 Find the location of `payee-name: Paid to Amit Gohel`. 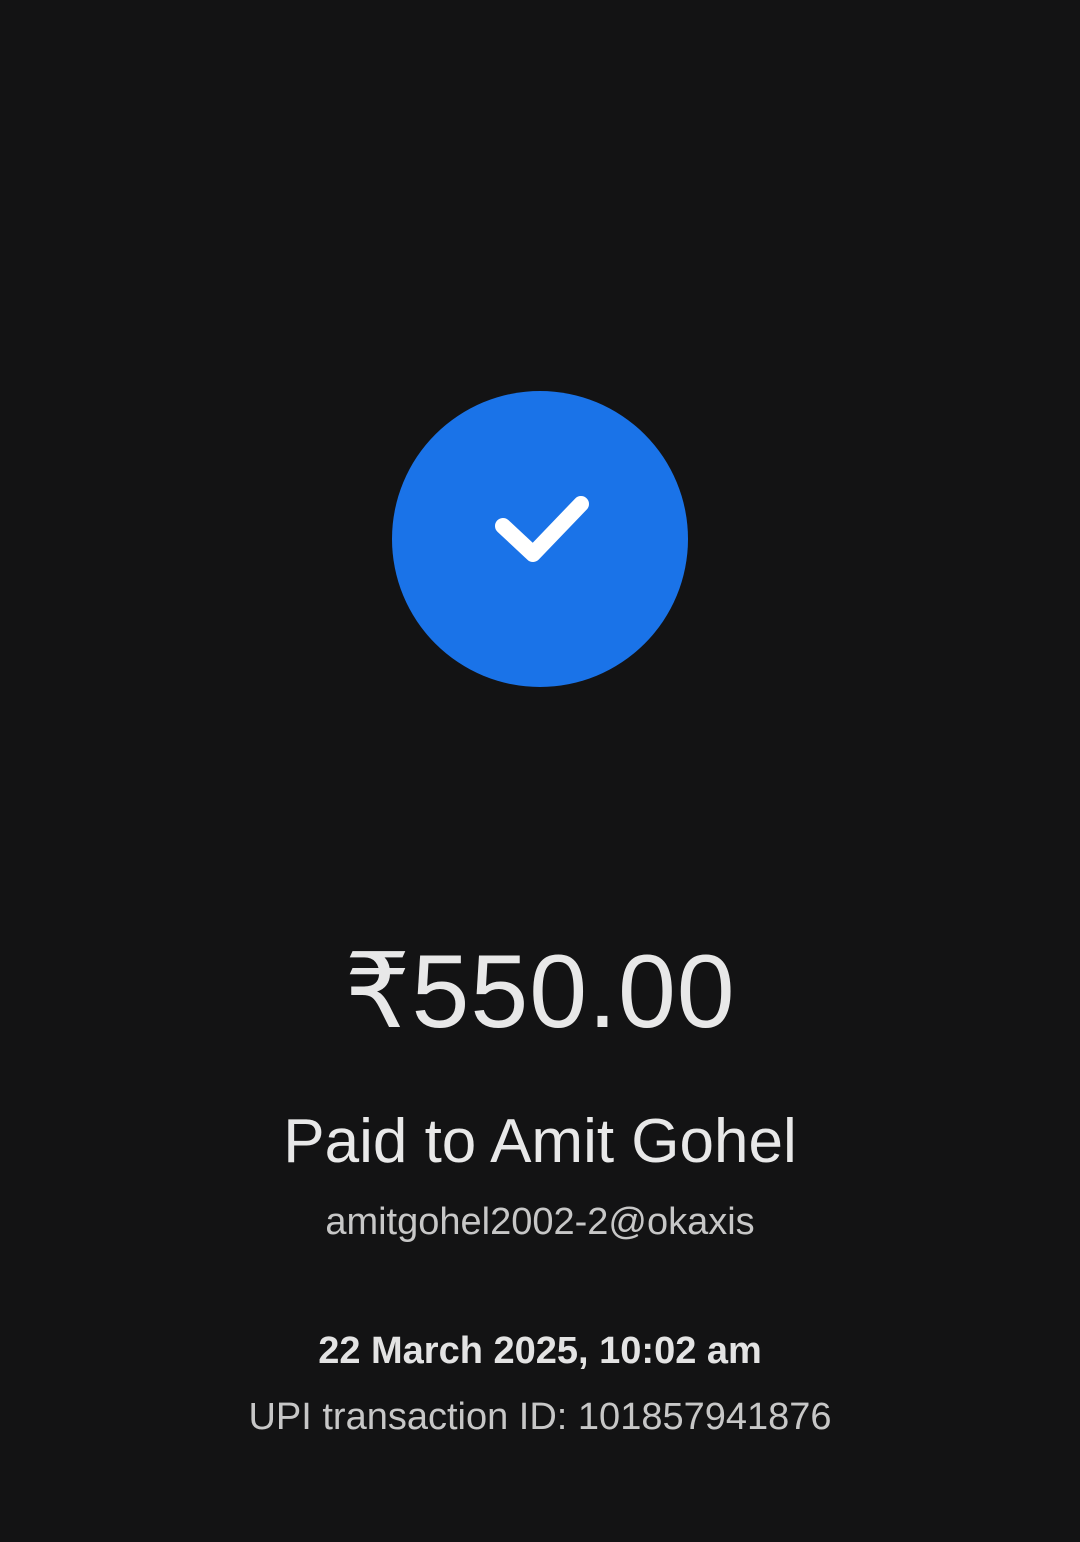

payee-name: Paid to Amit Gohel is located at coordinates (540, 1141).